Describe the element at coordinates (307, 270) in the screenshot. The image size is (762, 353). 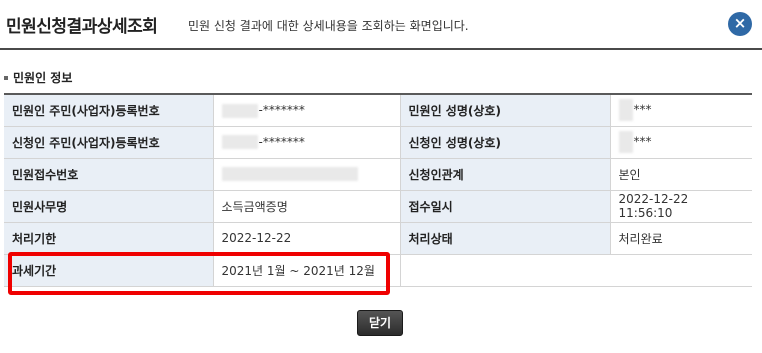
I see `row-value: 2021년 1월 ~ 2021년 12월` at that location.